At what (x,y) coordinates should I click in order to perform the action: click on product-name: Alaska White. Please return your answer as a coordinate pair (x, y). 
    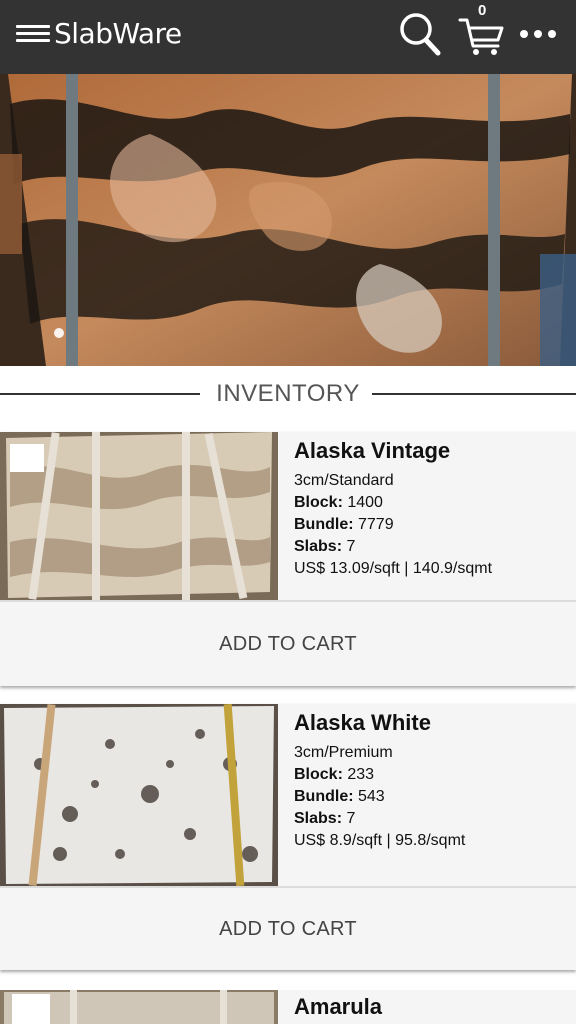
    Looking at the image, I should click on (434, 723).